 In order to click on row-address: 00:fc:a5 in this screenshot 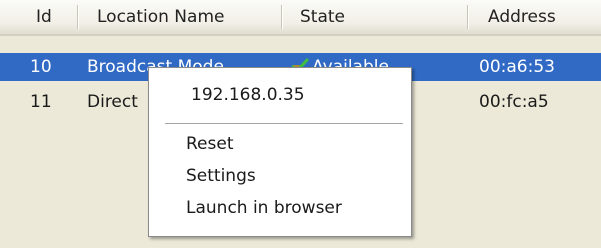, I will do `click(514, 102)`.